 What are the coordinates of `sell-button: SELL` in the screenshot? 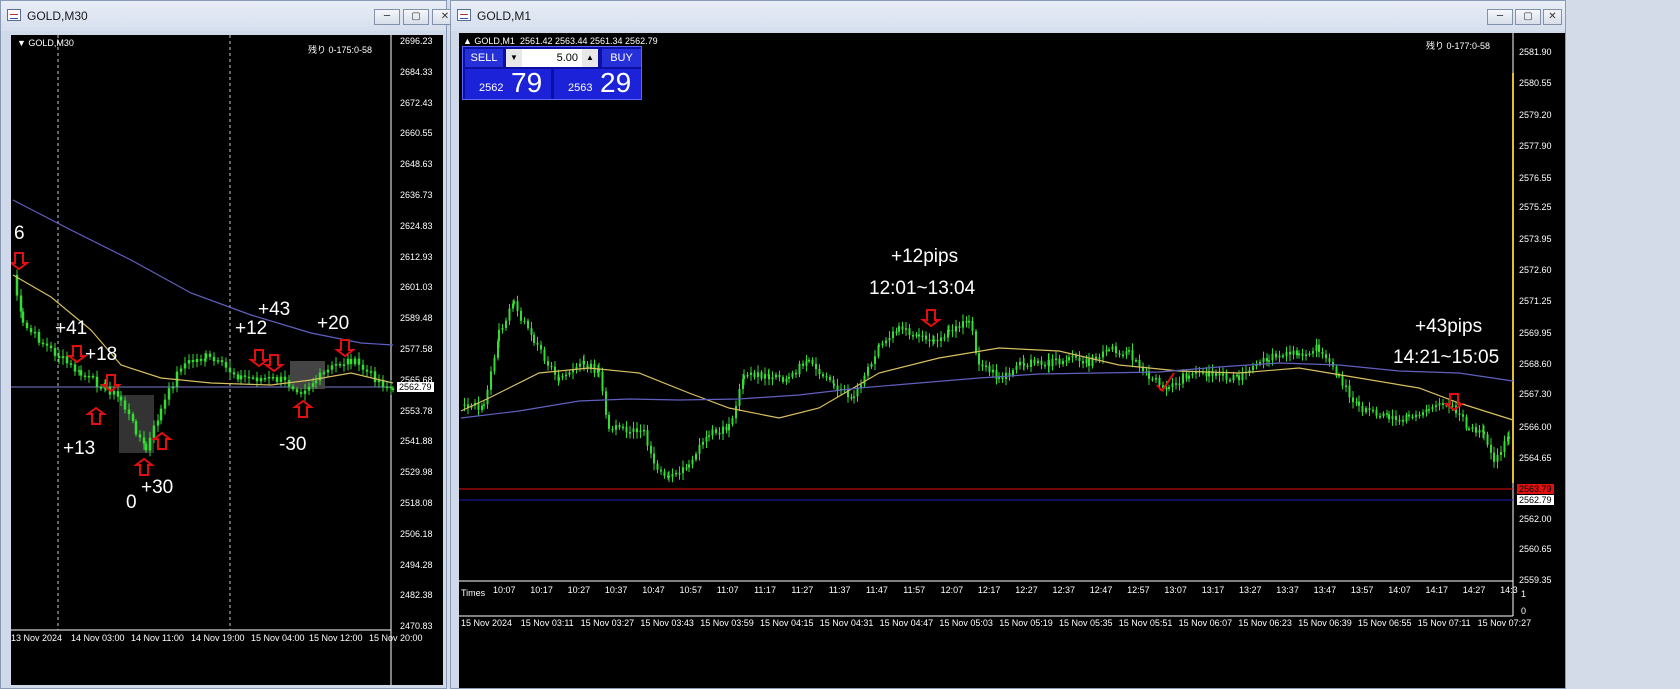 It's located at (484, 58).